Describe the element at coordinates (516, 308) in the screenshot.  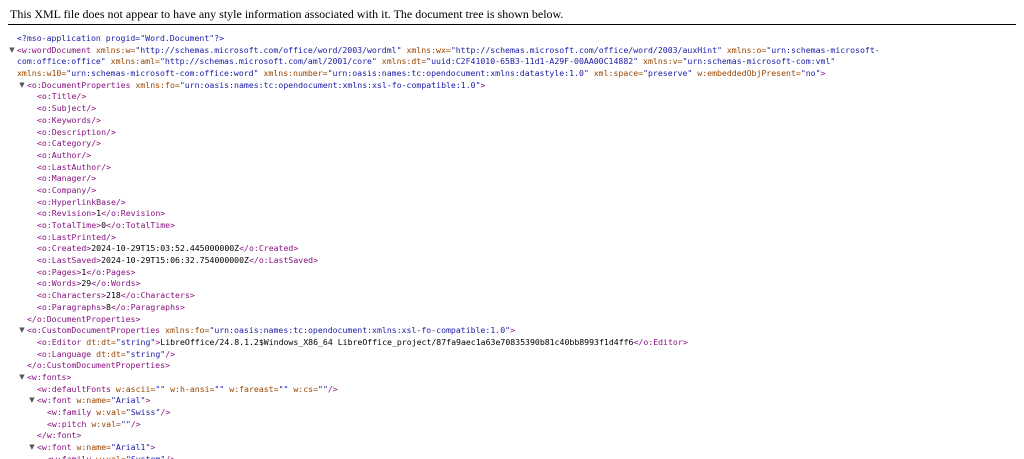
I see `xml-tree-line: <o:Paragraphs>8</o:Paragraphs>` at that location.